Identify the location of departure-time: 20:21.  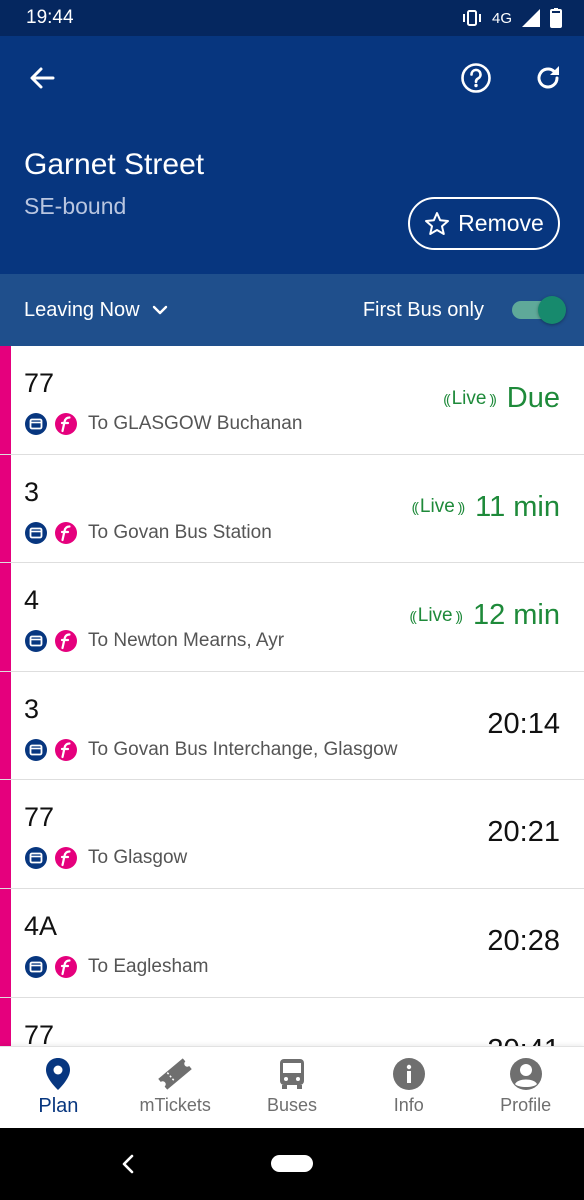
(523, 832).